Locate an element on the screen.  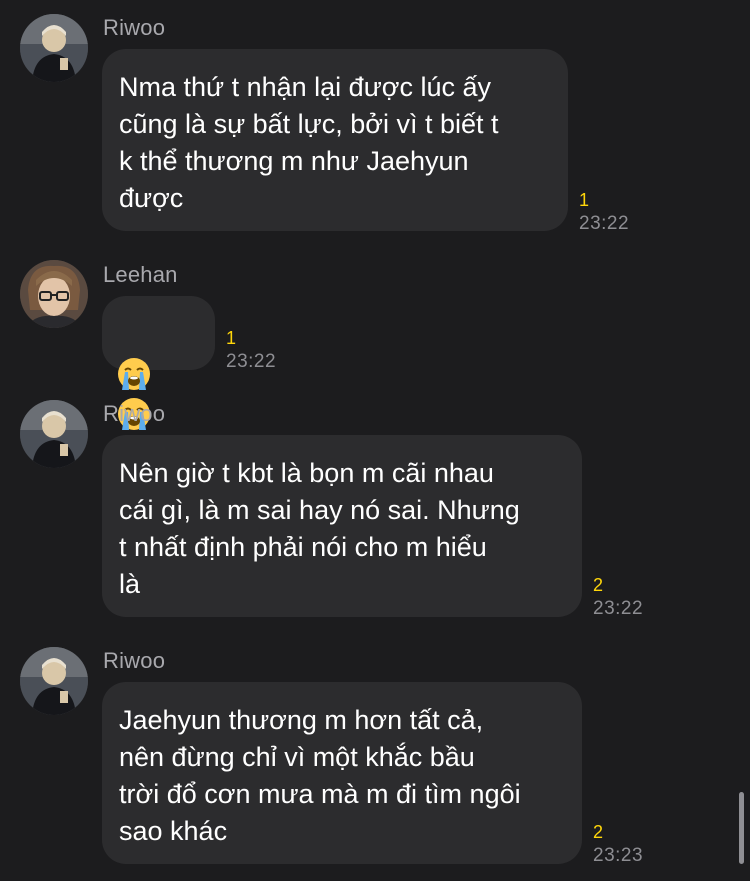
scrollbar-thumb is located at coordinates (741, 828).